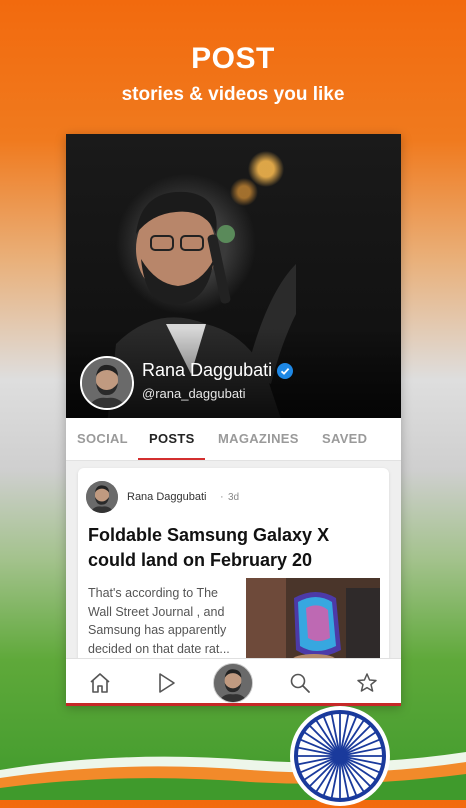 The width and height of the screenshot is (466, 808). What do you see at coordinates (167, 497) in the screenshot?
I see `post-author-name: Rana Daggubati` at bounding box center [167, 497].